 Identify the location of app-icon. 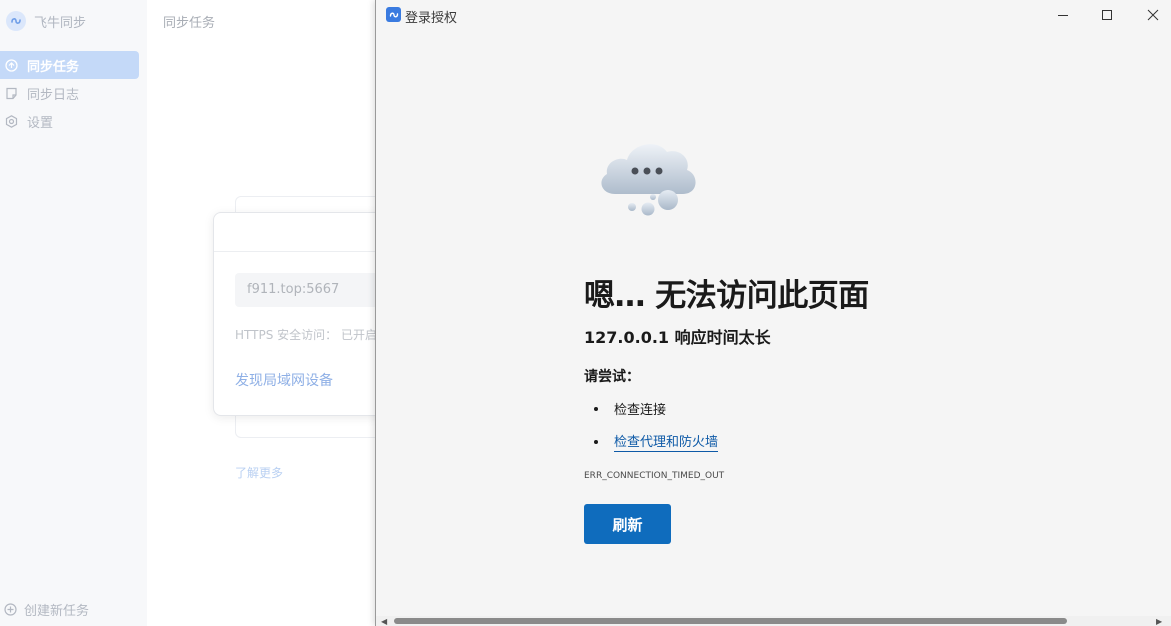
(393, 14).